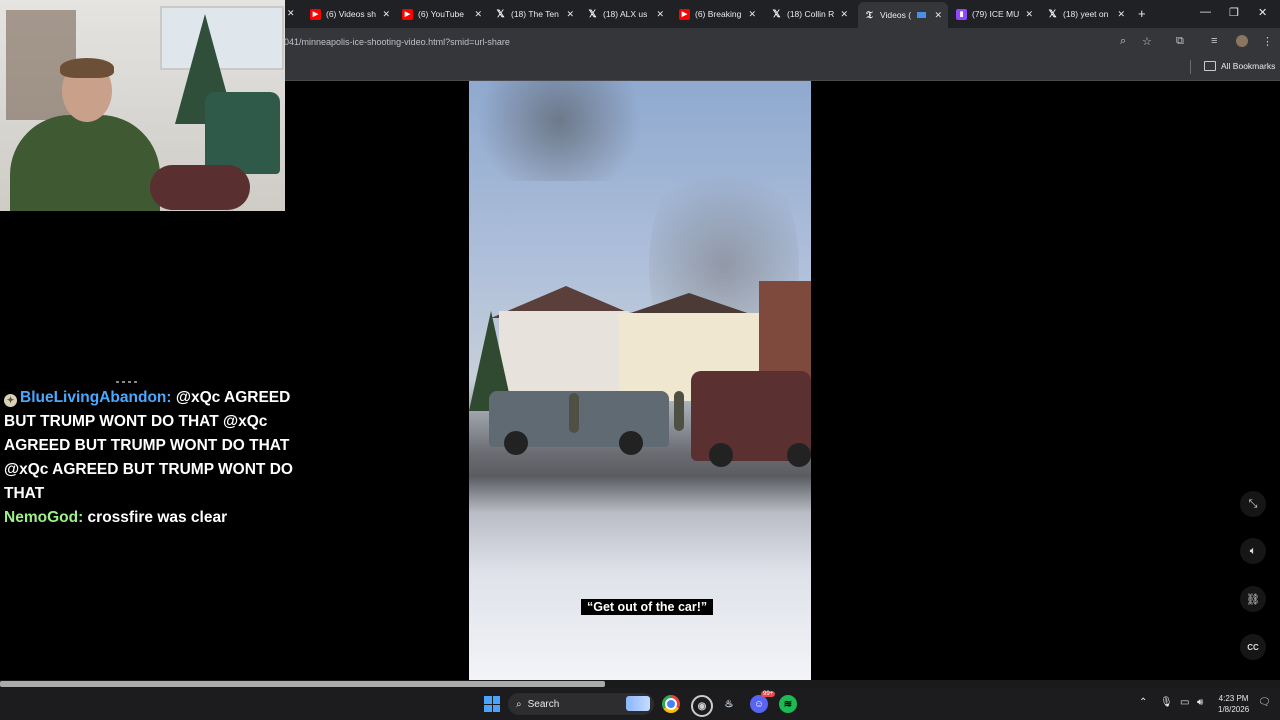  I want to click on windows-start-icon, so click(492, 704).